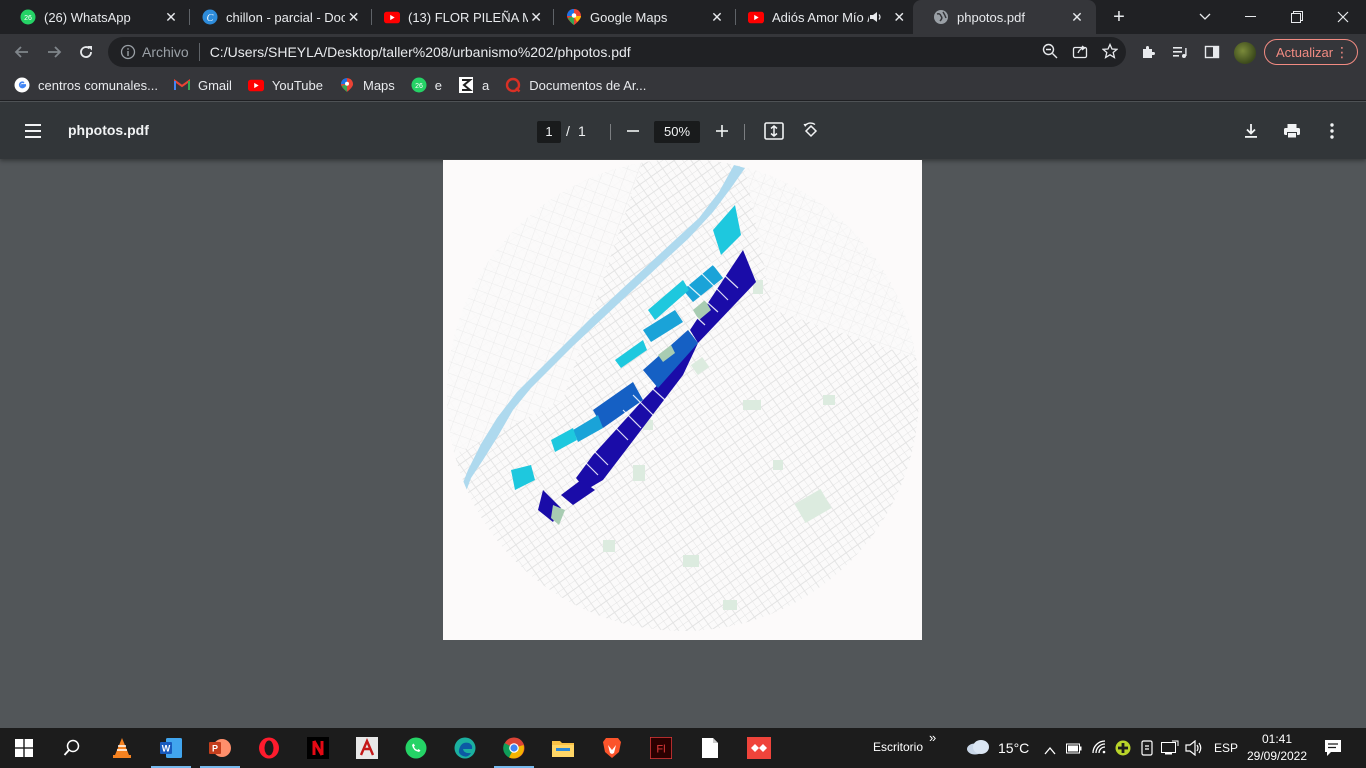 Image resolution: width=1366 pixels, height=768 pixels. Describe the element at coordinates (513, 85) in the screenshot. I see `document-icon` at that location.